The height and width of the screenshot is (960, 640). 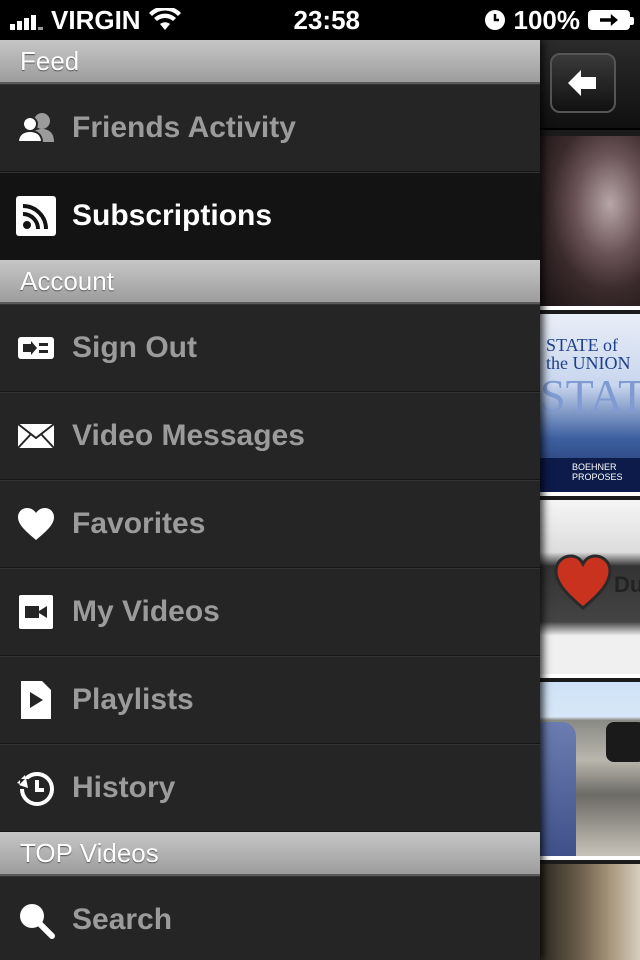 I want to click on menu-item-label: Friends Activity, so click(x=184, y=127).